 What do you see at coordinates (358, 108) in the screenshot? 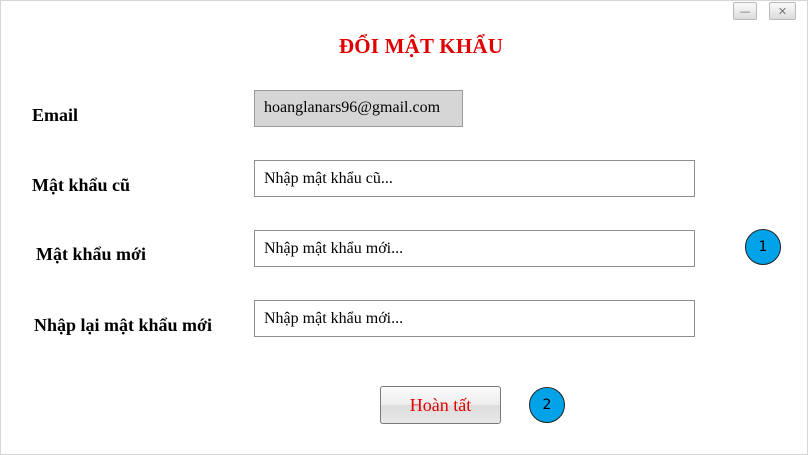
I see `email-value: hoanglanars96@gmail.com` at bounding box center [358, 108].